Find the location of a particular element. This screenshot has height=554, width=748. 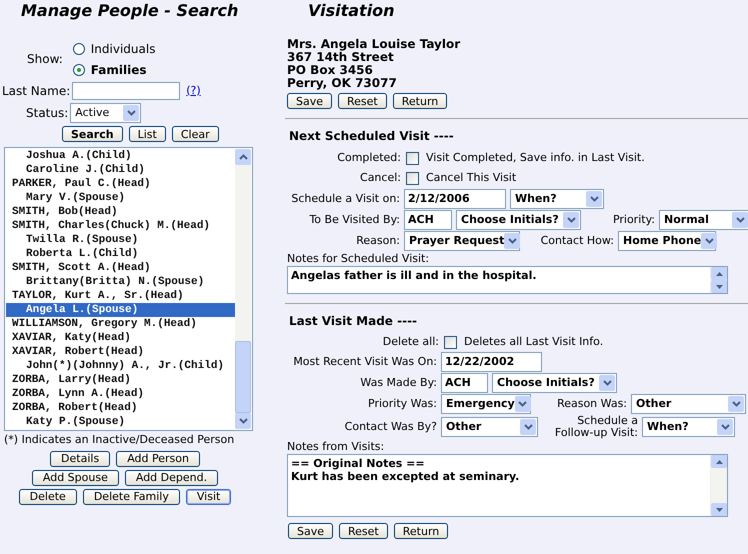

form-button: Visit is located at coordinates (209, 496).